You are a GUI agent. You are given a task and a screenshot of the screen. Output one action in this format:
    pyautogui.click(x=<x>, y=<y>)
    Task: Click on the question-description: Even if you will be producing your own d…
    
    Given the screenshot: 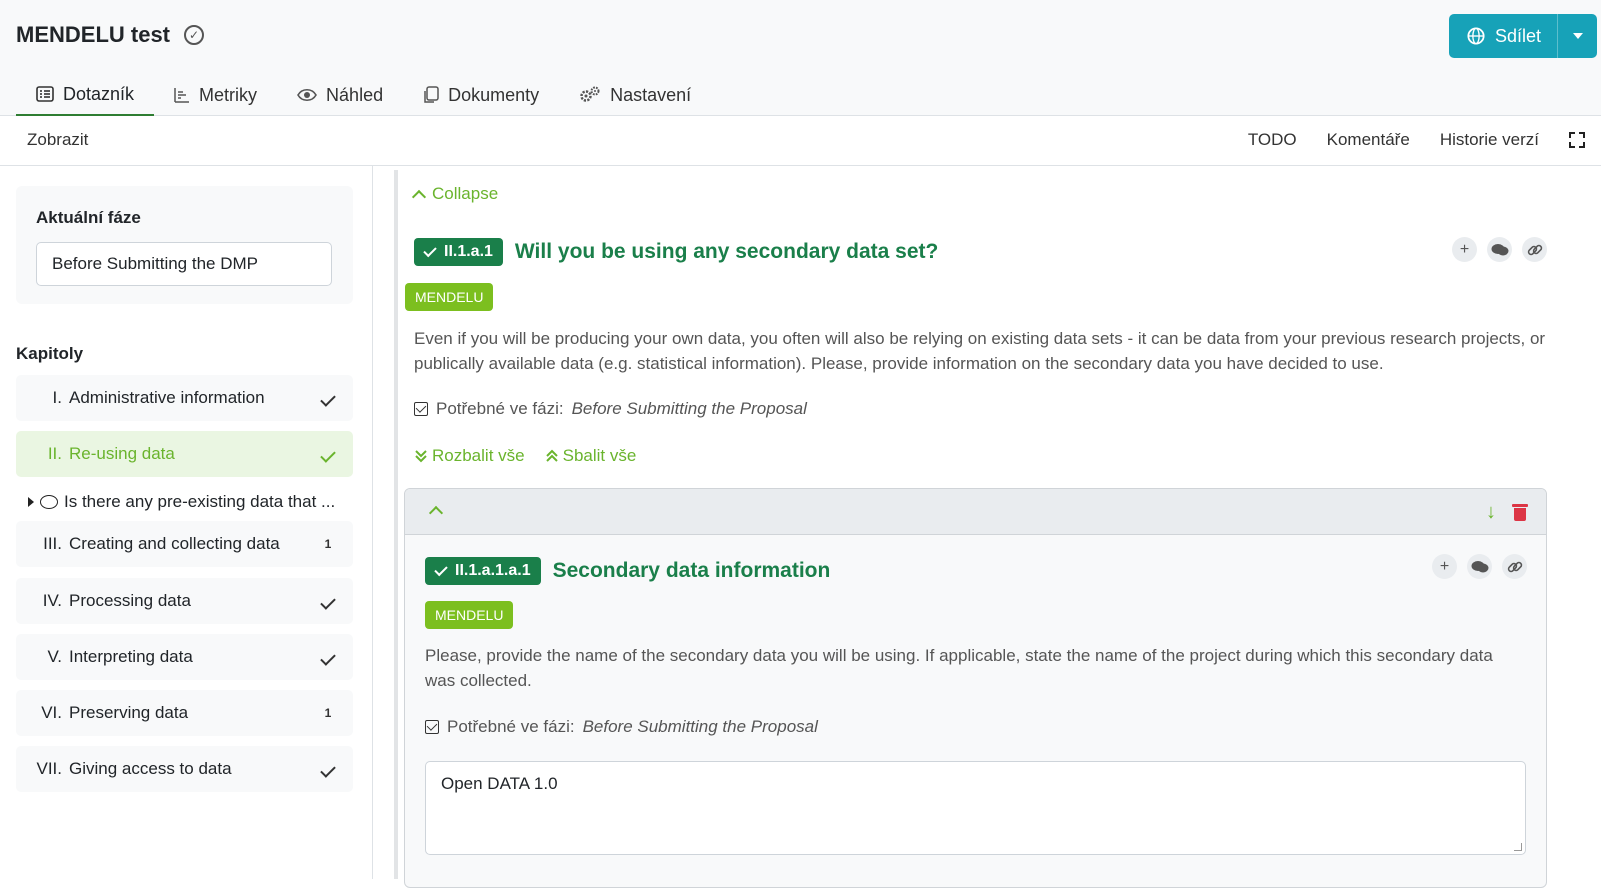 What is the action you would take?
    pyautogui.click(x=980, y=351)
    